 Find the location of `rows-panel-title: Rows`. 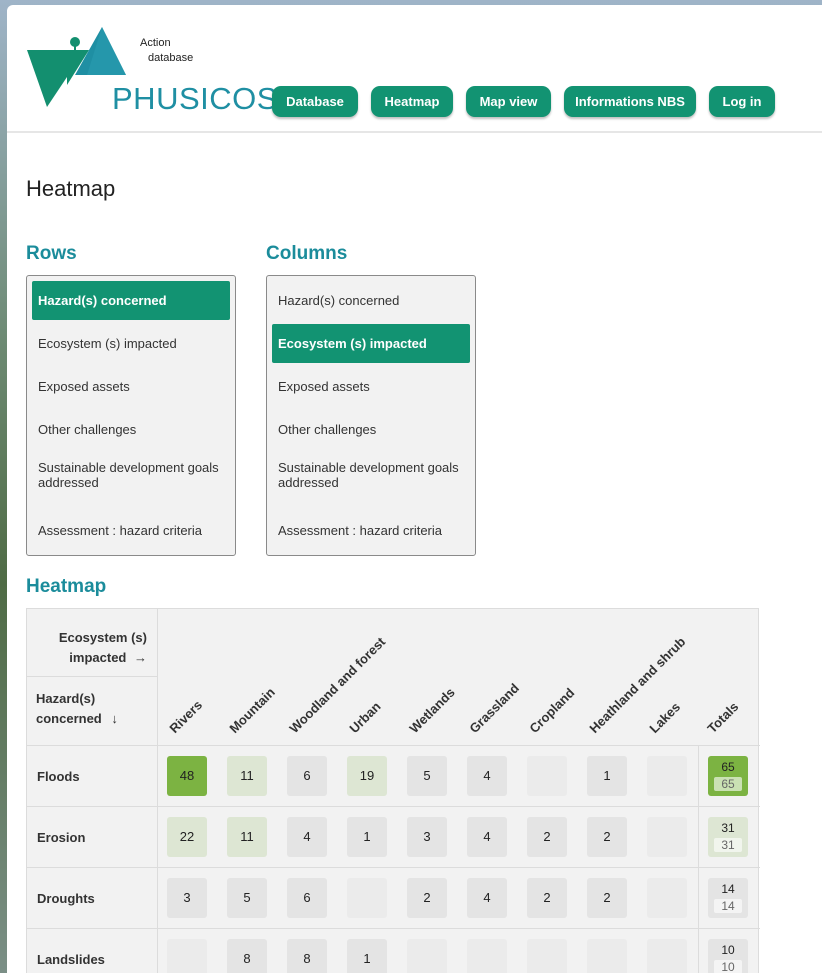

rows-panel-title: Rows is located at coordinates (51, 253).